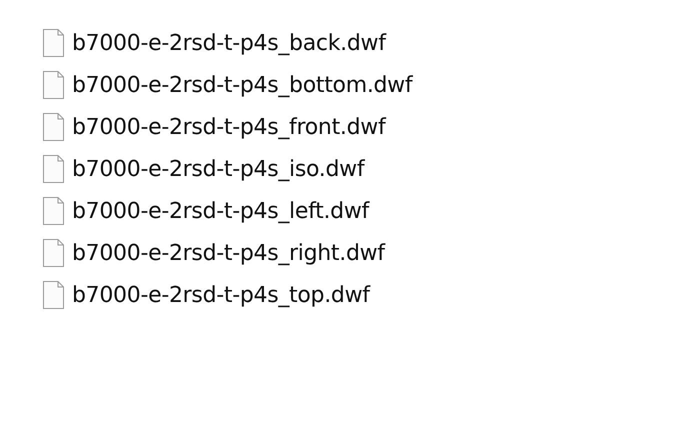 This screenshot has height=425, width=691. I want to click on file-name: b7000-e-2rsd-t-p4s_left.dwf, so click(220, 211).